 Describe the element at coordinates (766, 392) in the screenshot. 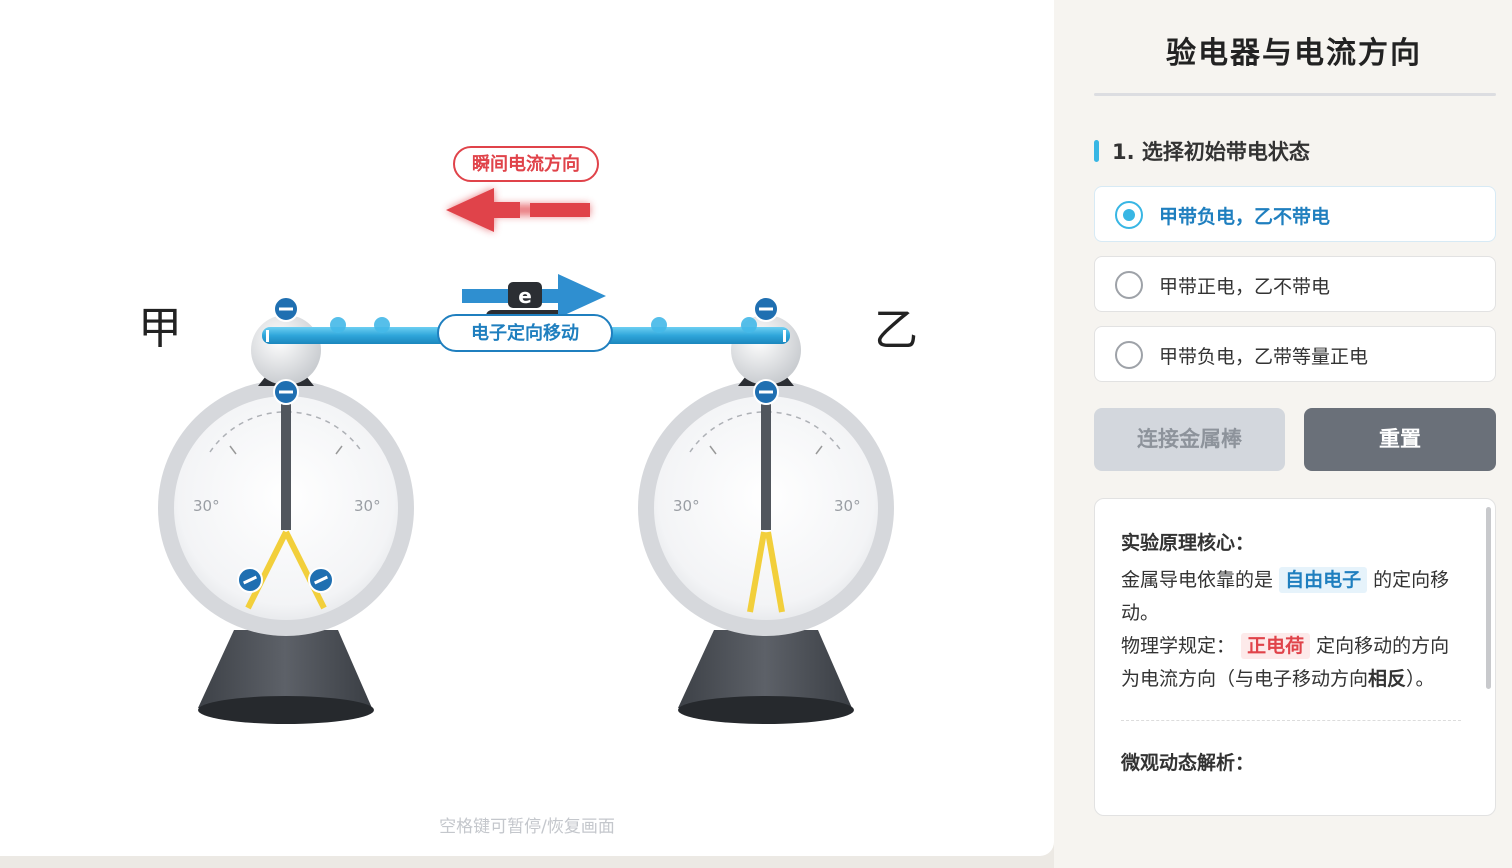

I see `charge-right-mid` at that location.